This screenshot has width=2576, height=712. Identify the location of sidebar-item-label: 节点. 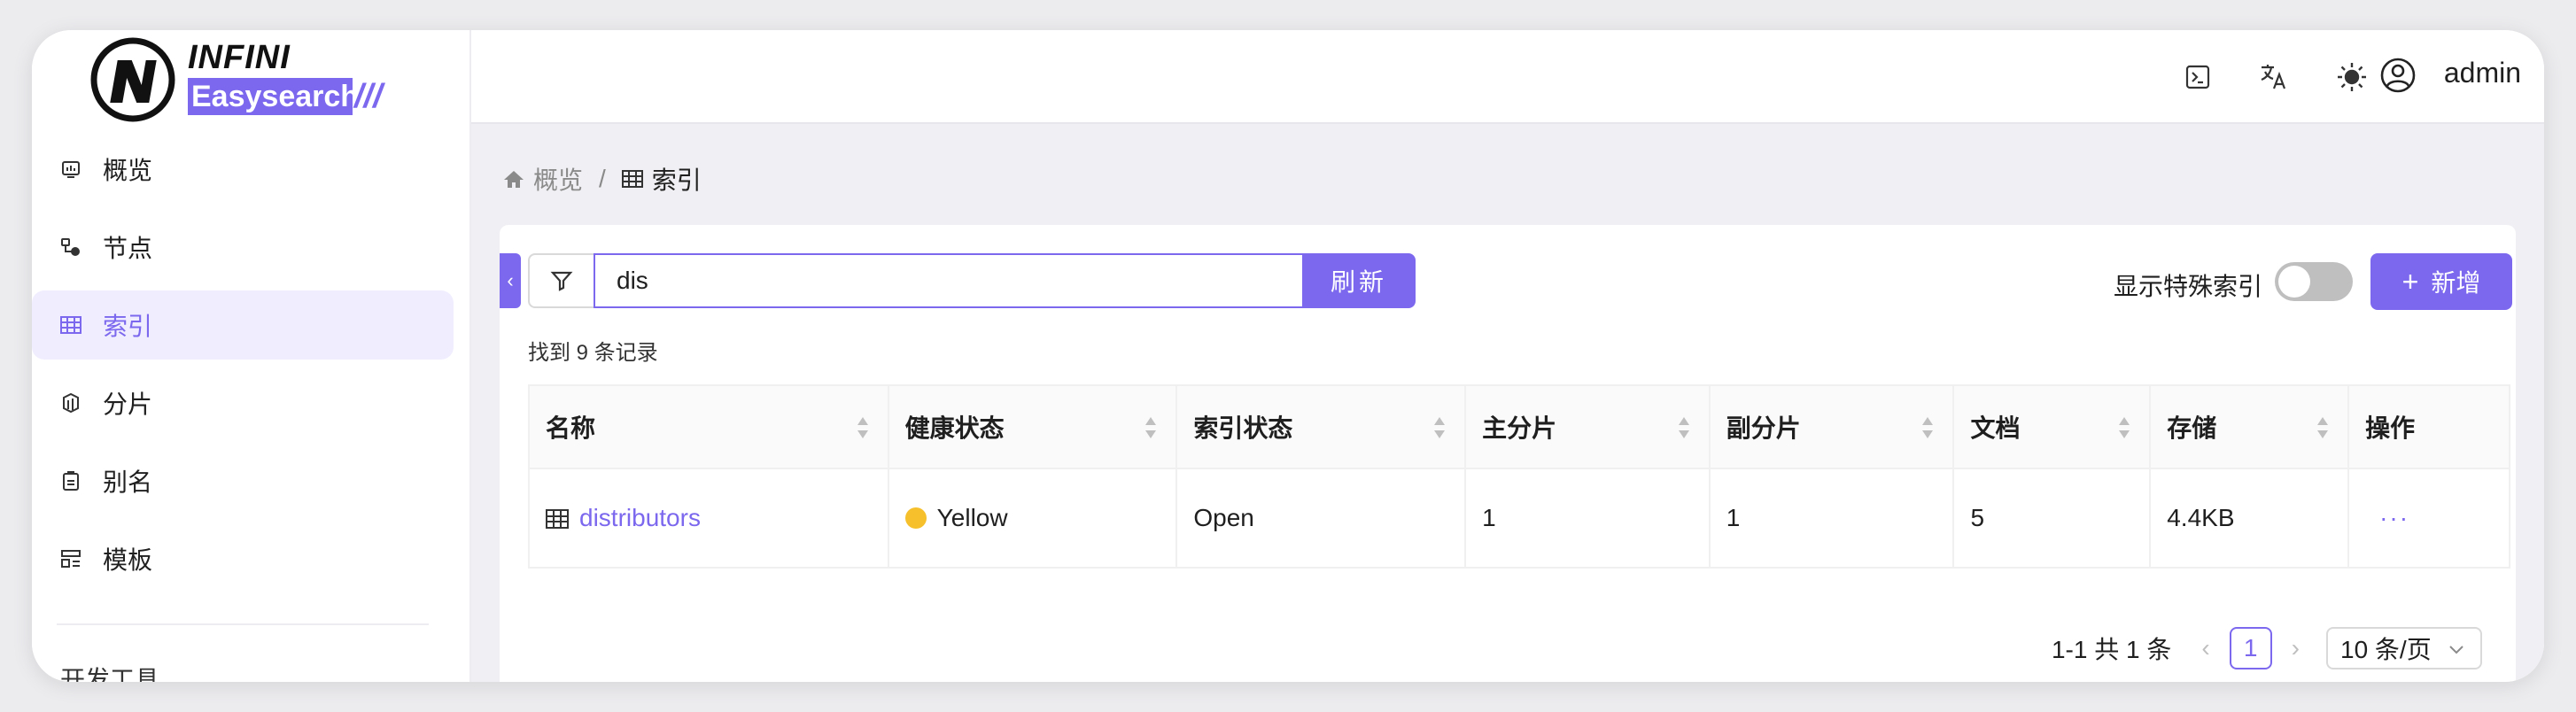
(128, 248).